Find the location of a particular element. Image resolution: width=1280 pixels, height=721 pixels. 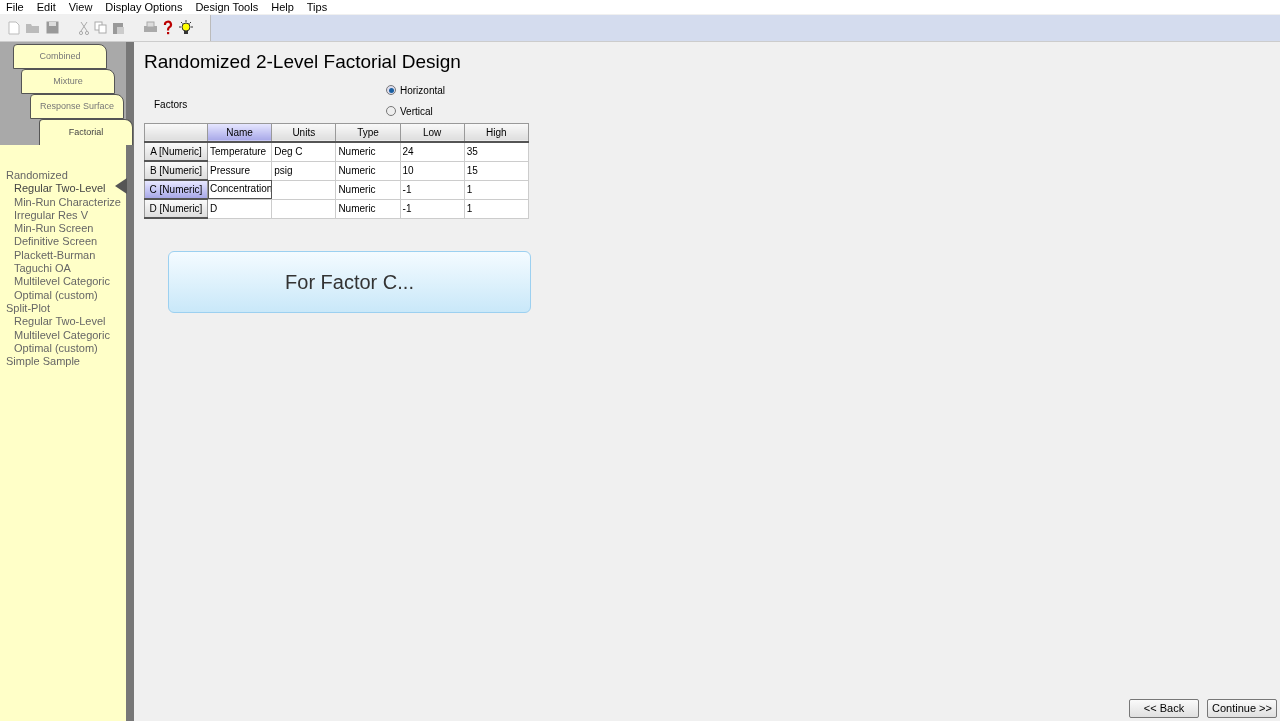

new-document-icon is located at coordinates (14, 27).